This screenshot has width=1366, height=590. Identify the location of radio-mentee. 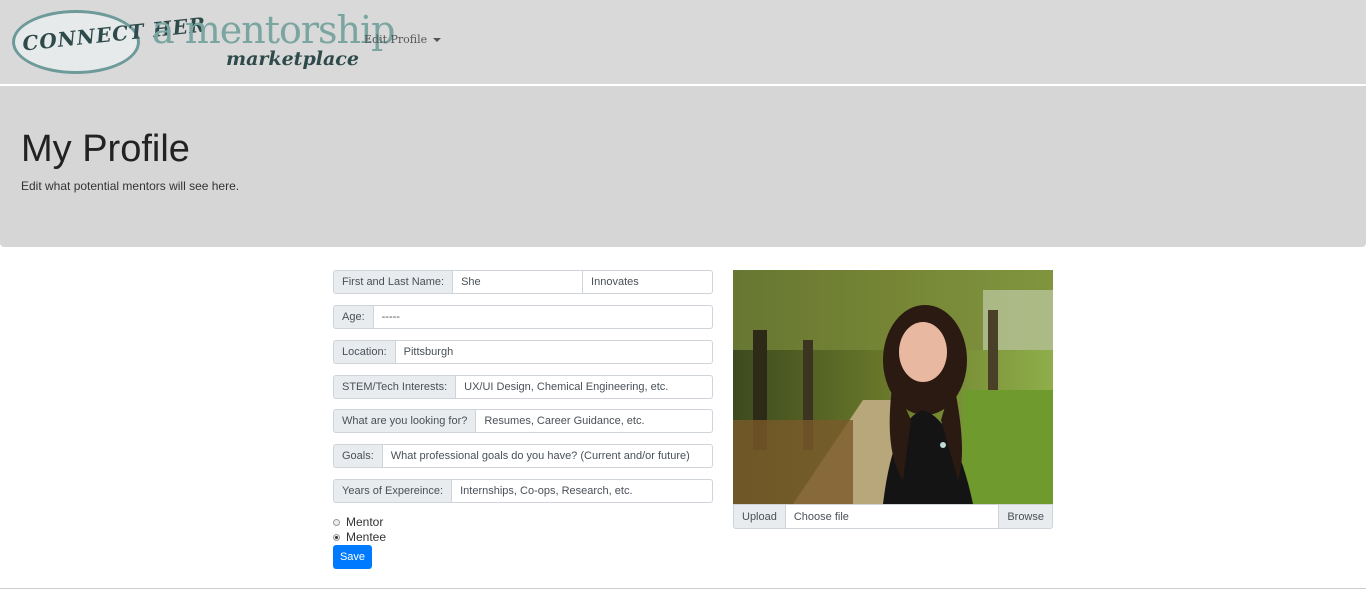
(336, 537).